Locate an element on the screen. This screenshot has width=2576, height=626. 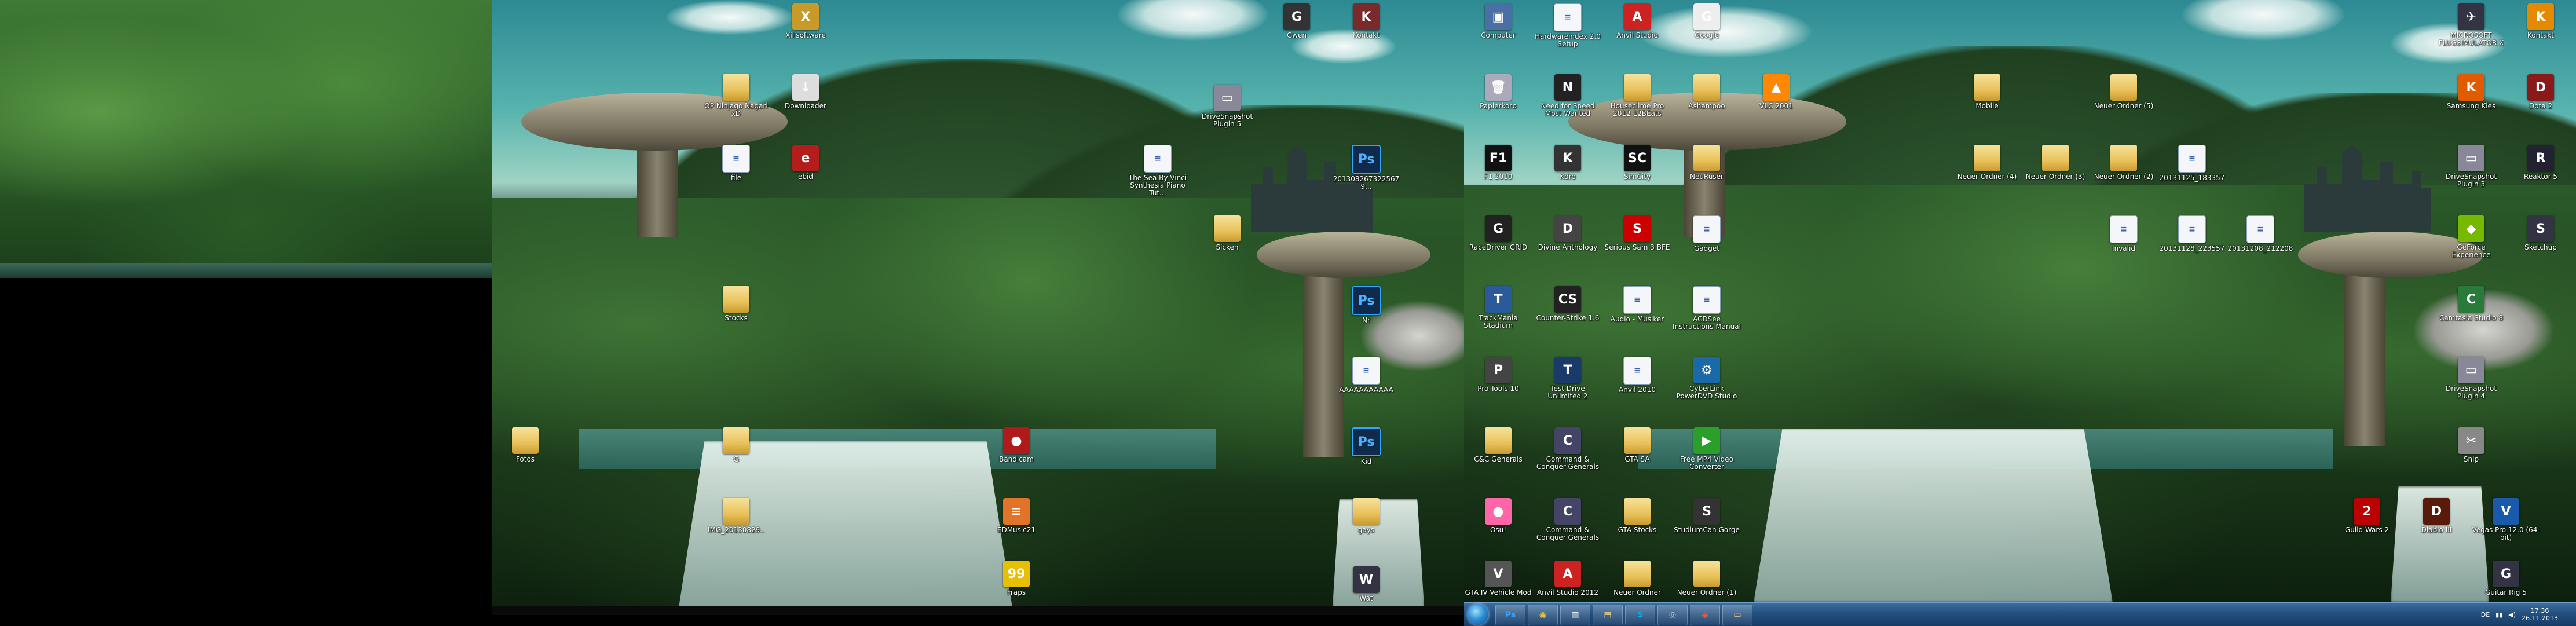
desktop-icon: D Diablo III is located at coordinates (2436, 516).